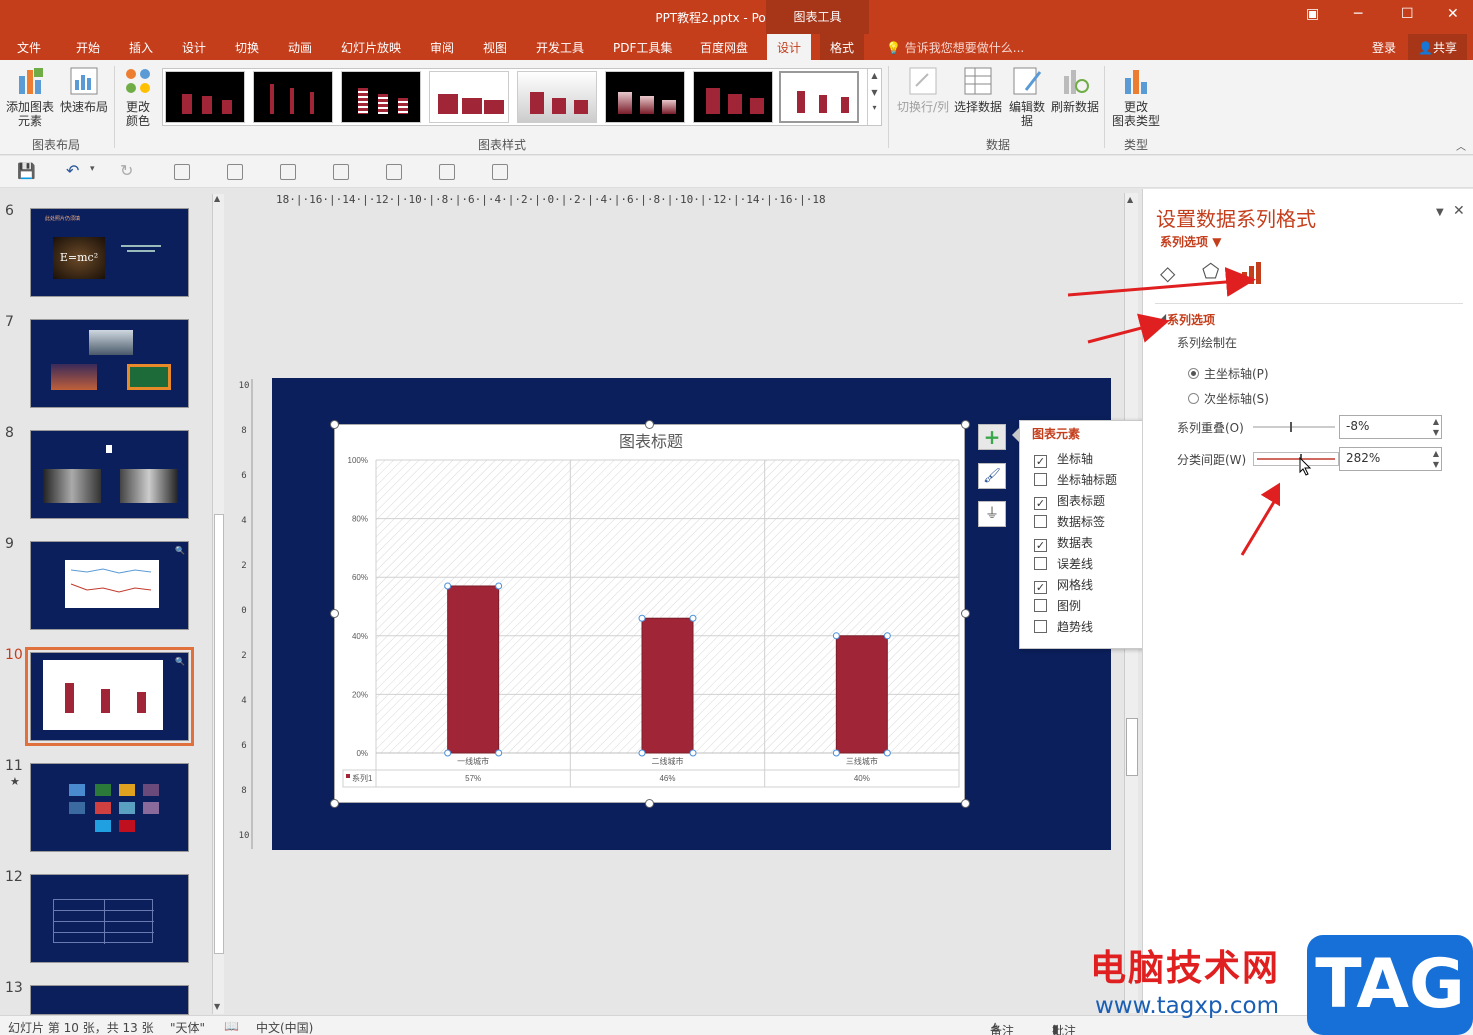 The image size is (1473, 1035). What do you see at coordinates (247, 47) in the screenshot?
I see `tab-transitions: 切换` at bounding box center [247, 47].